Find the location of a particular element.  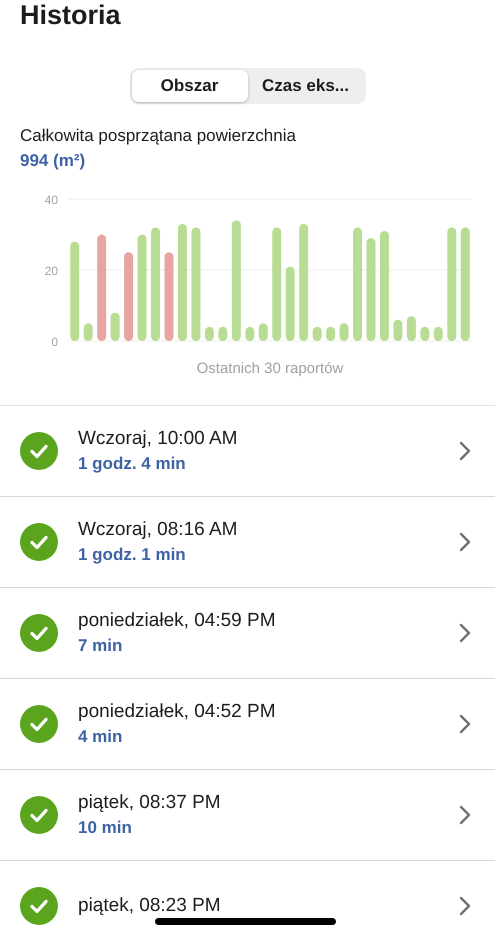

report-time: poniedziałek, 04:52 PM is located at coordinates (177, 712).